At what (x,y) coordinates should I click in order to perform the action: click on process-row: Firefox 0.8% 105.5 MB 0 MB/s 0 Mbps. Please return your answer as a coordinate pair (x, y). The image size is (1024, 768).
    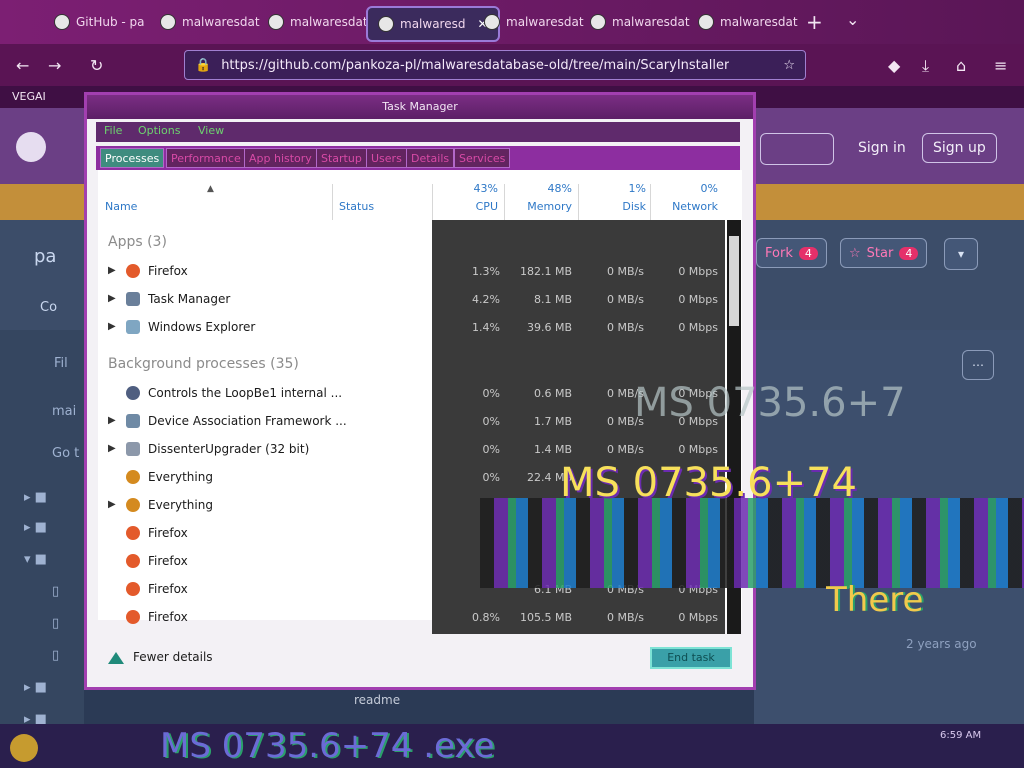
    Looking at the image, I should click on (419, 618).